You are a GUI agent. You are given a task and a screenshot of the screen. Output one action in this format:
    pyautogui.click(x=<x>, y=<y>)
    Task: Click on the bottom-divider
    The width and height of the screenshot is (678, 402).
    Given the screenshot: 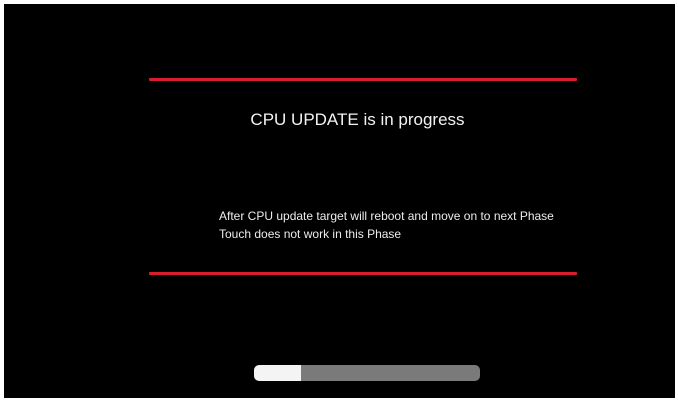 What is the action you would take?
    pyautogui.click(x=363, y=273)
    